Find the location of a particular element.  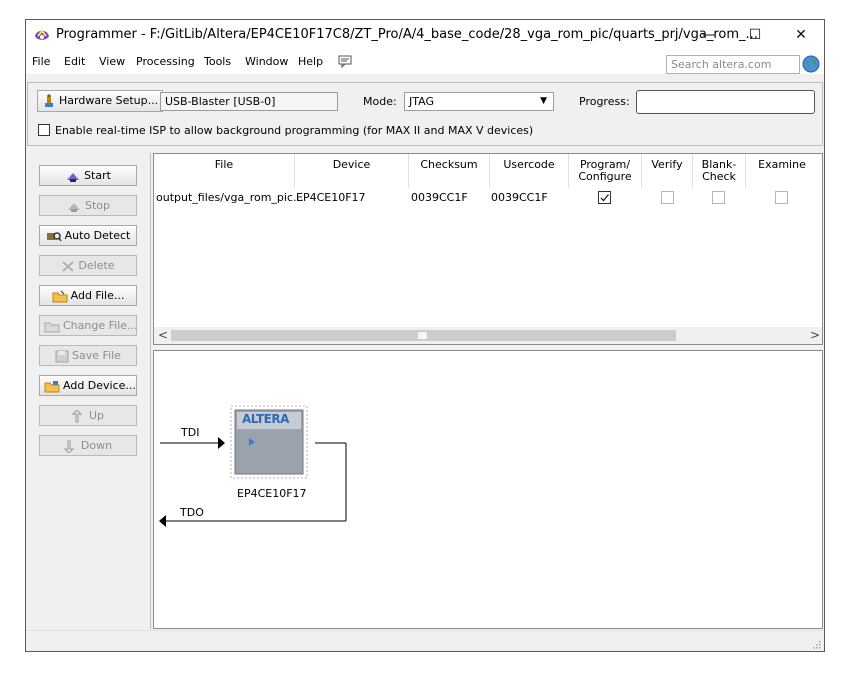

progress-bar is located at coordinates (725, 102).